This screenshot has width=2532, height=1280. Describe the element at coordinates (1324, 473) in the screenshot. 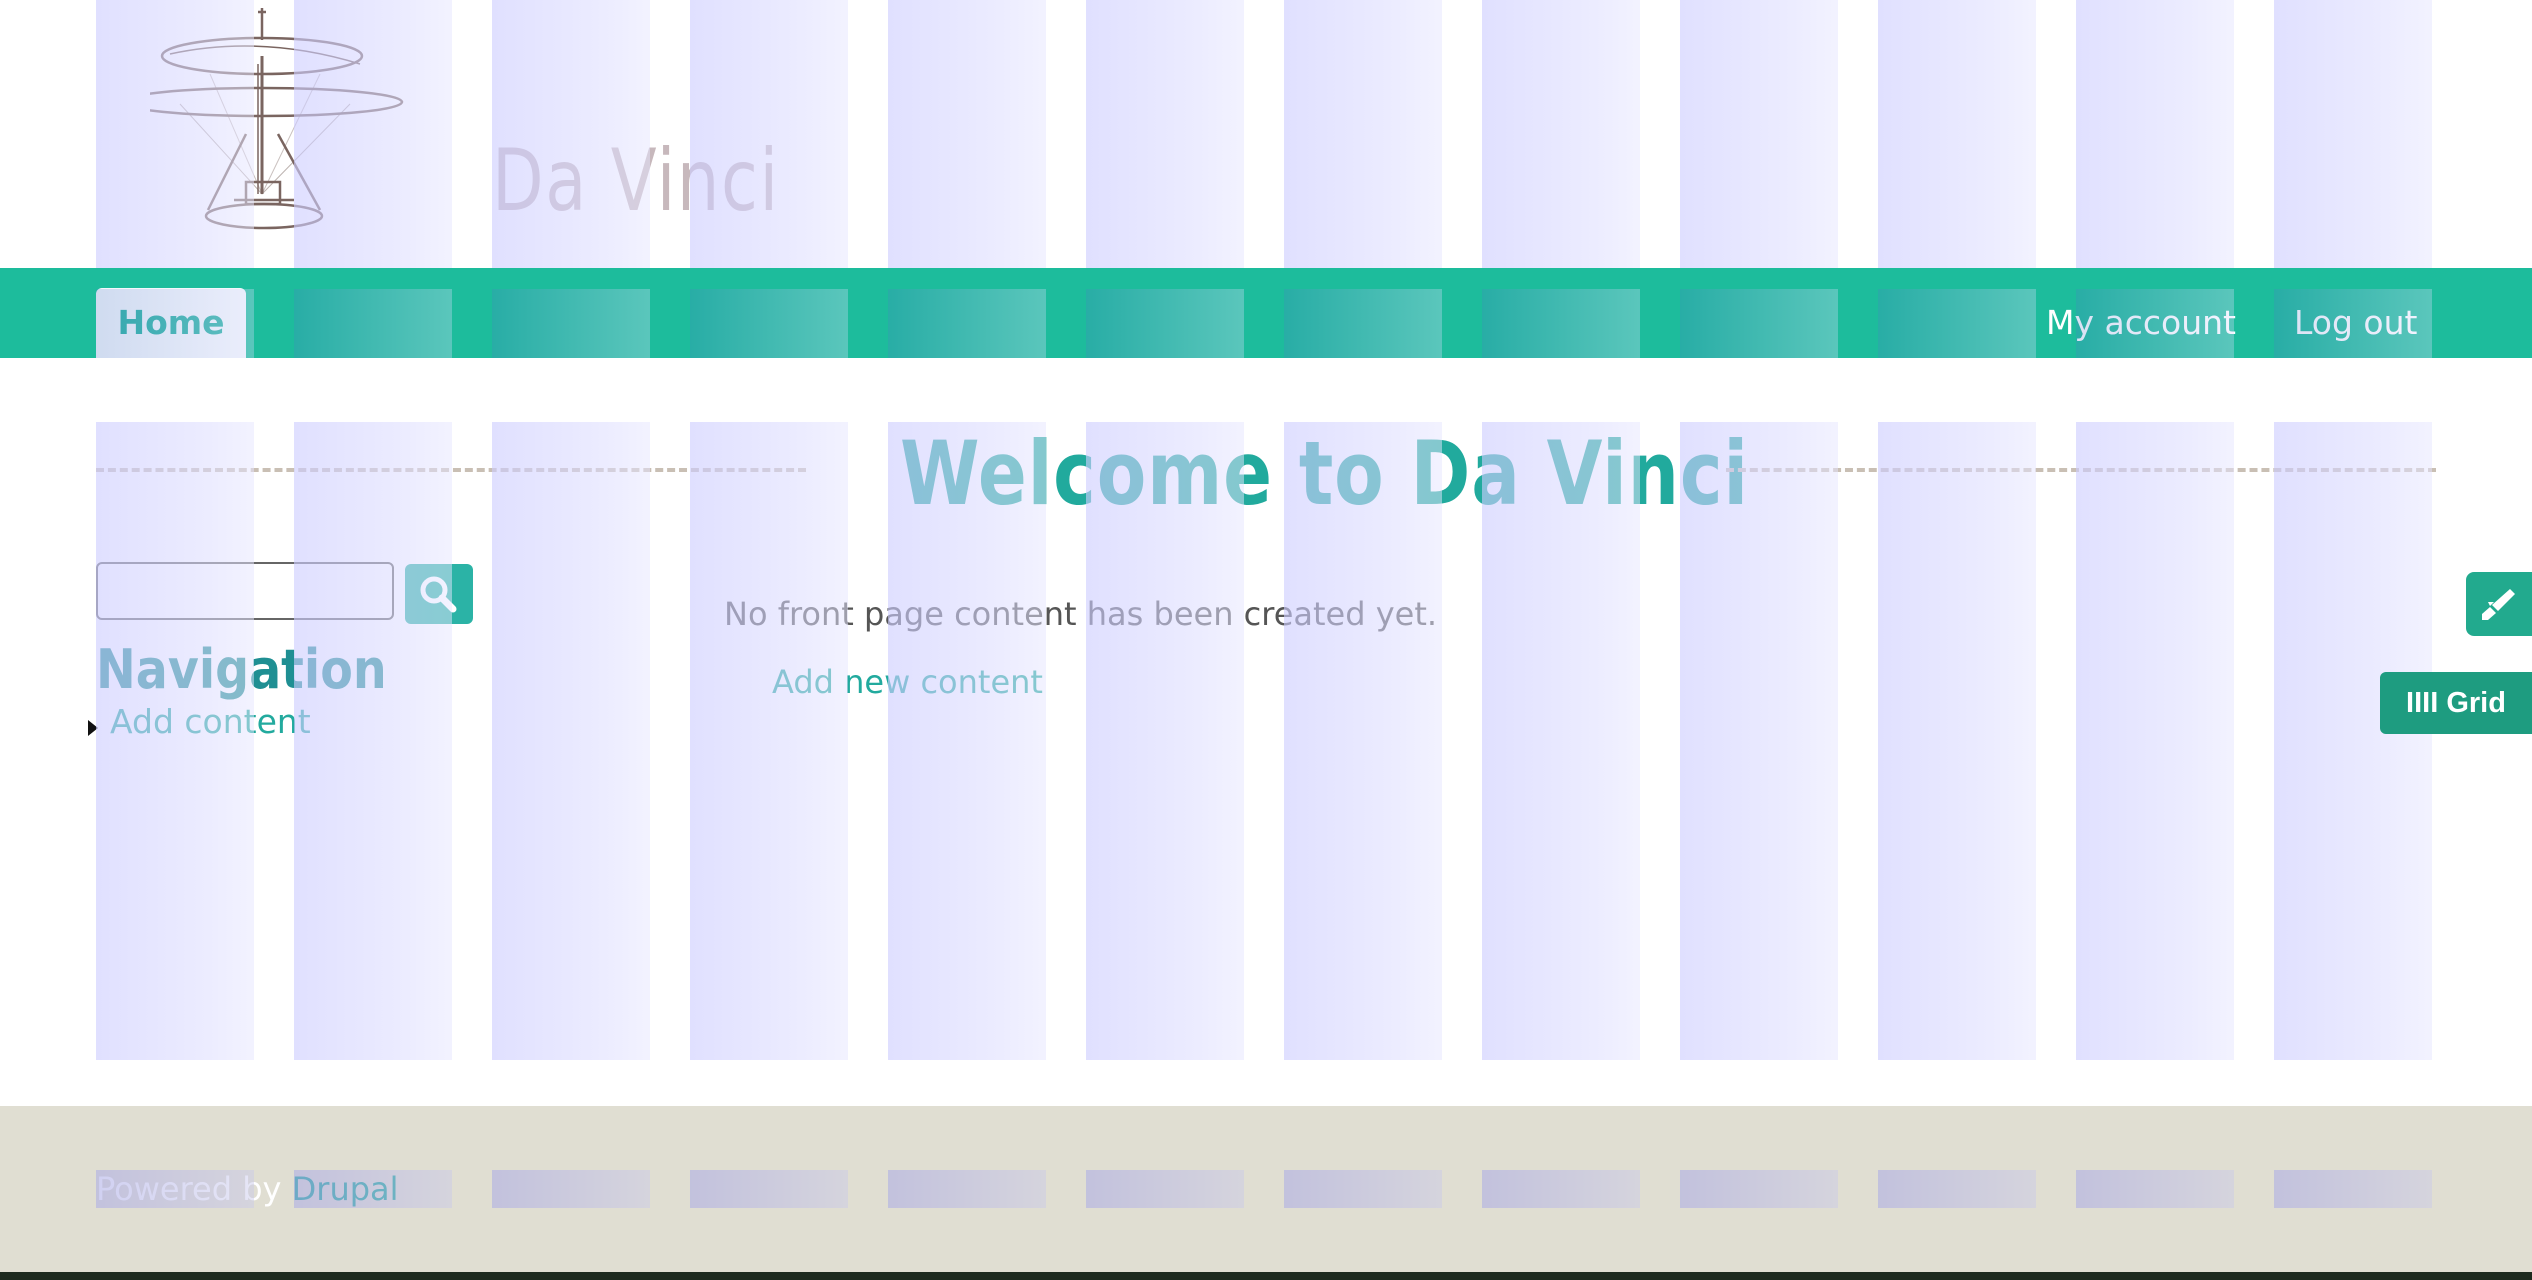

I see `page-title: Welcome to Da Vinci` at that location.